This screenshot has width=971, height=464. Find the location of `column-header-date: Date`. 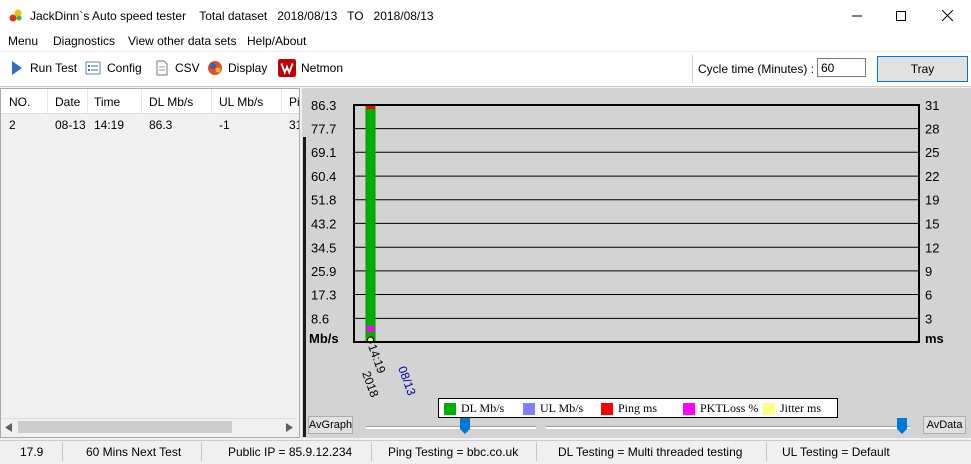

column-header-date: Date is located at coordinates (67, 102).